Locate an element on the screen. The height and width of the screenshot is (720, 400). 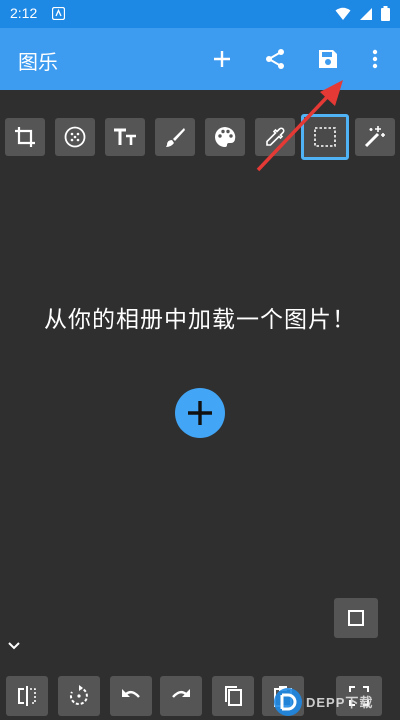
watermark-logo-icon is located at coordinates (288, 702).